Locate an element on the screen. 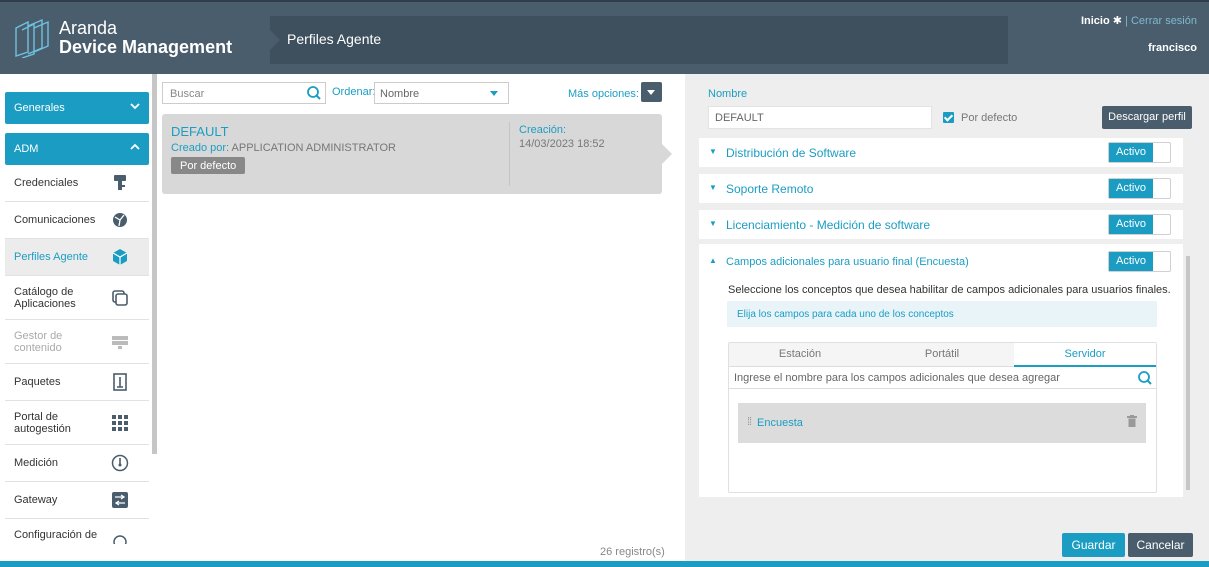 This screenshot has height=567, width=1209. name-label: Nombre is located at coordinates (728, 94).